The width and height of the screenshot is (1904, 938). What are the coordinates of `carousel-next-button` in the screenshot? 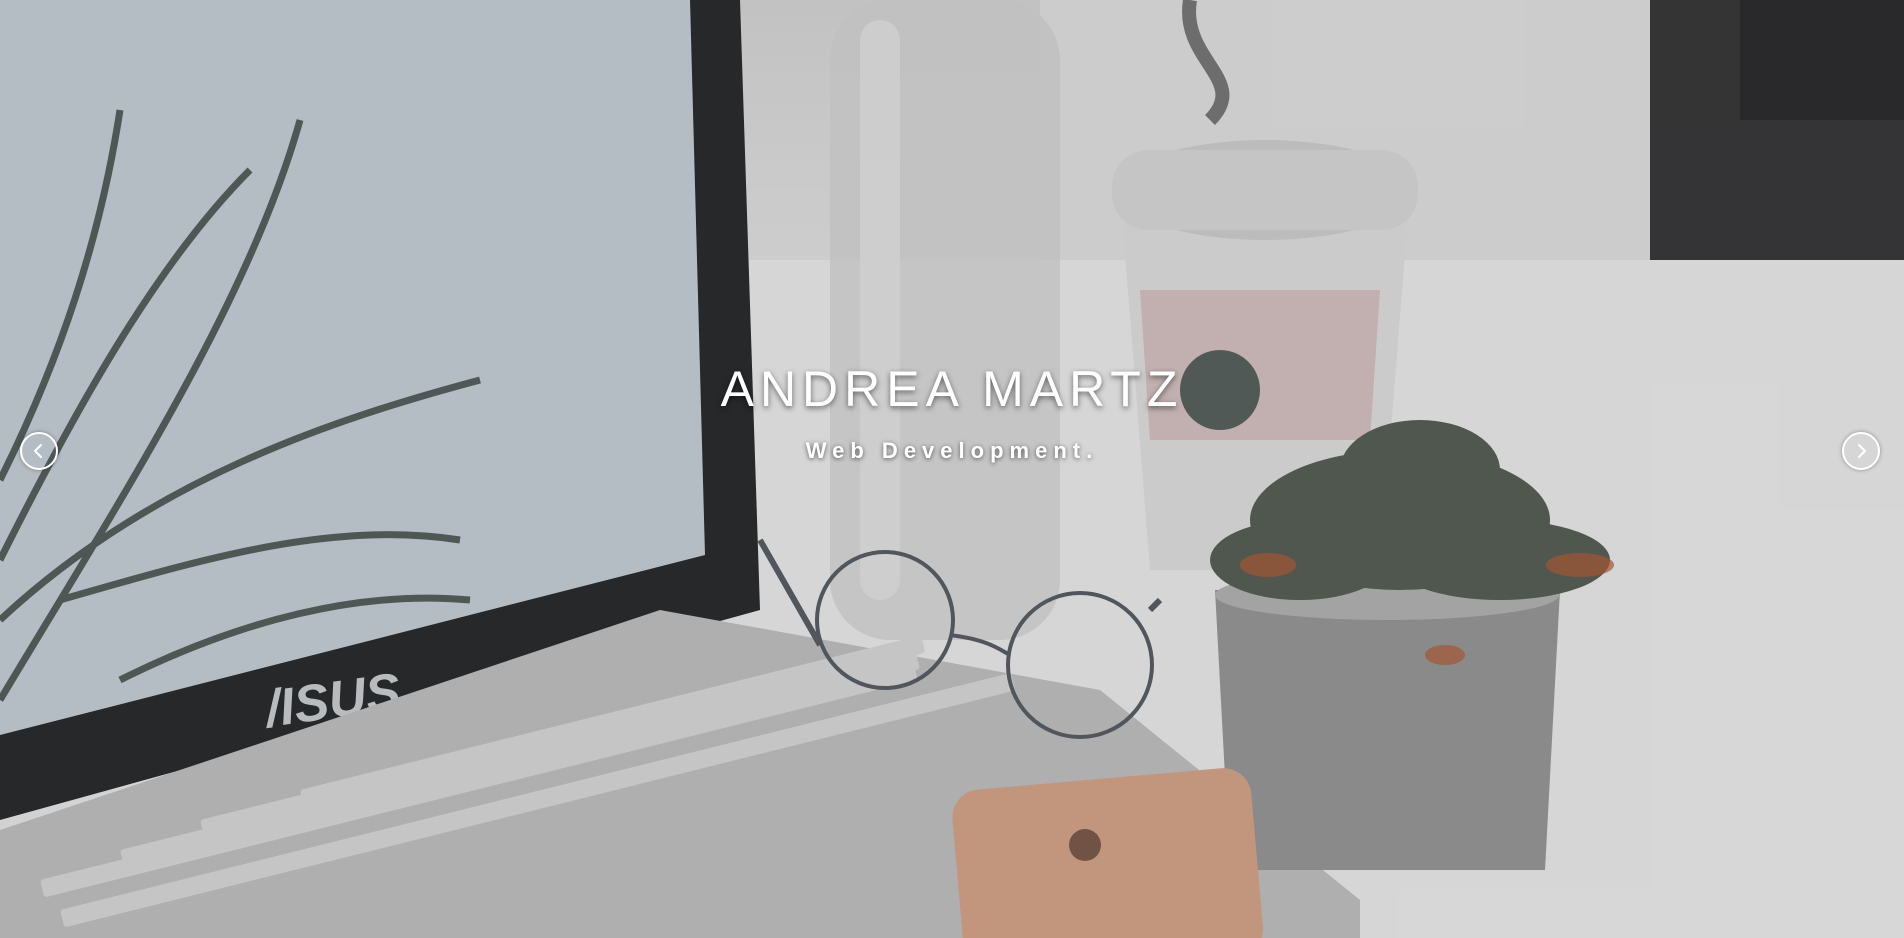 It's located at (1861, 451).